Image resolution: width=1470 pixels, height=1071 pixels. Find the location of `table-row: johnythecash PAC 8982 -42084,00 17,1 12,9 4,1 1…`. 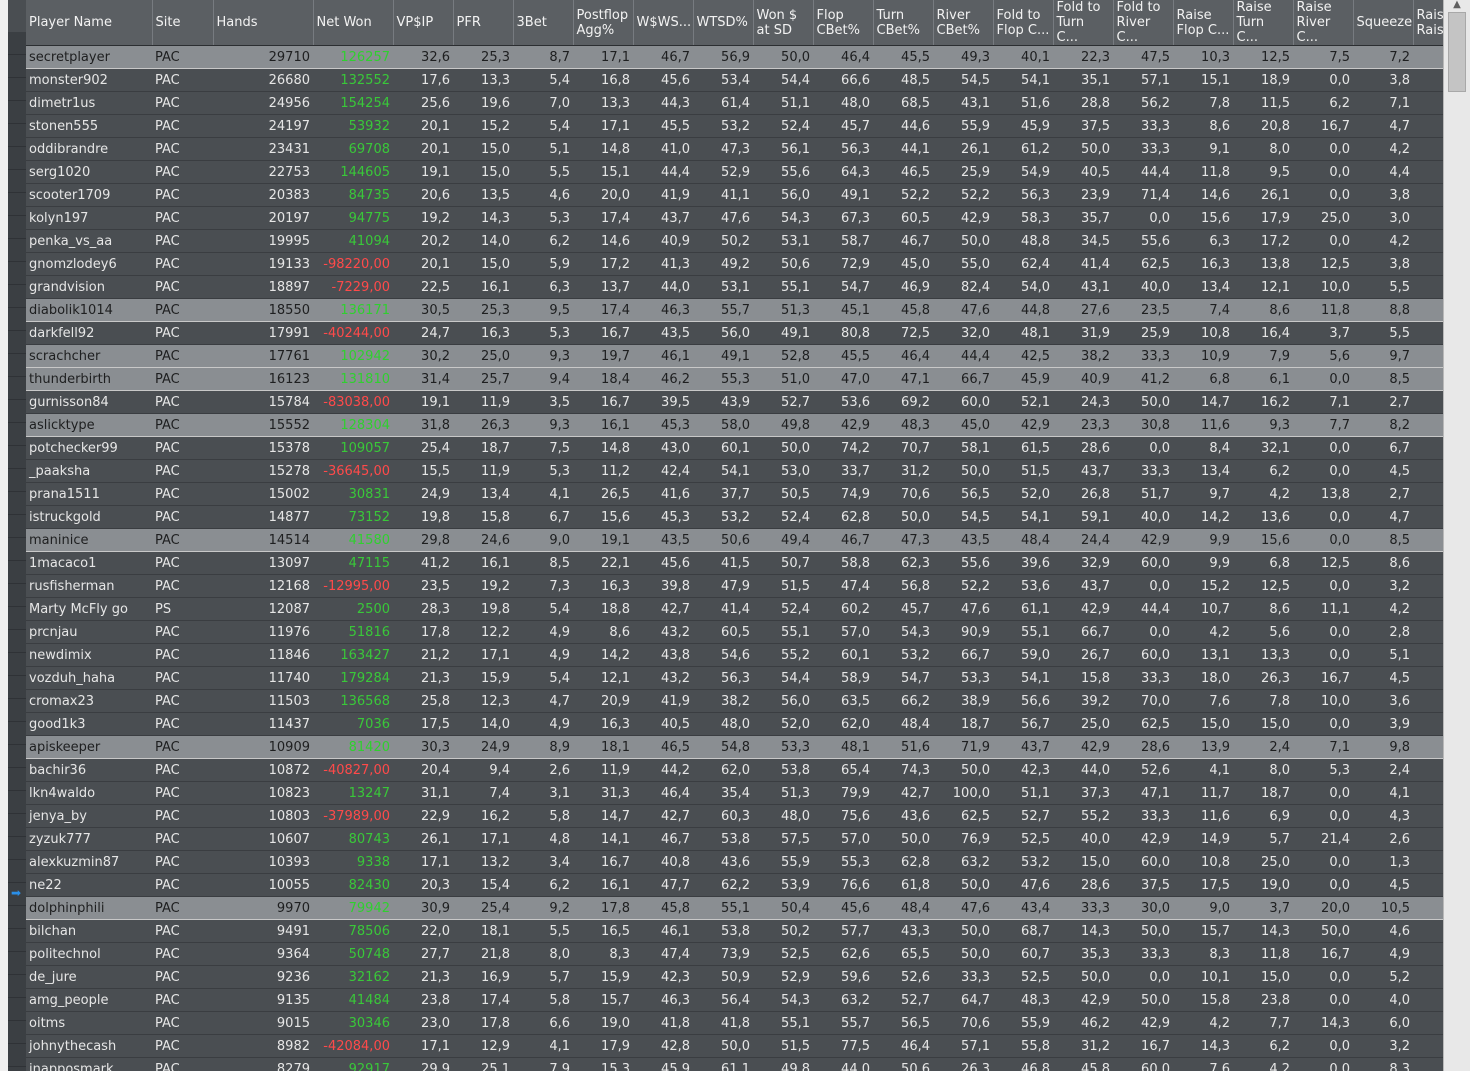

table-row: johnythecash PAC 8982 -42084,00 17,1 12,9 4,1 1… is located at coordinates (734, 1046).